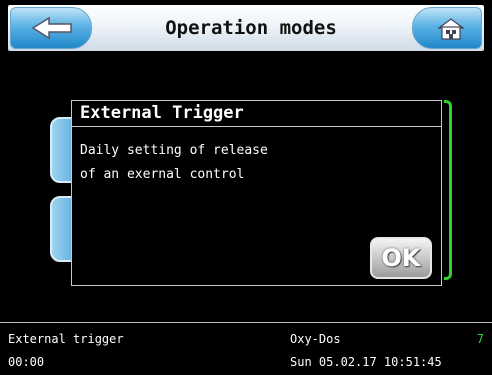 The image size is (492, 375). I want to click on dialog-line: of an exernal control, so click(162, 174).